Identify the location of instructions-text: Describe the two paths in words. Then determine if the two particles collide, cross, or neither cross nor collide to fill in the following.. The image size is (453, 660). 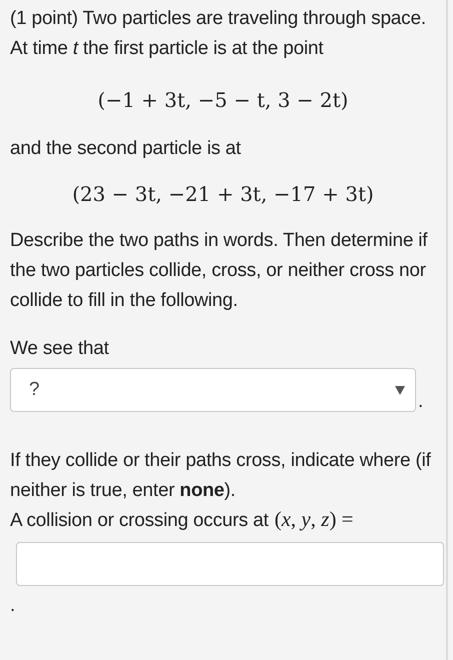
(219, 271).